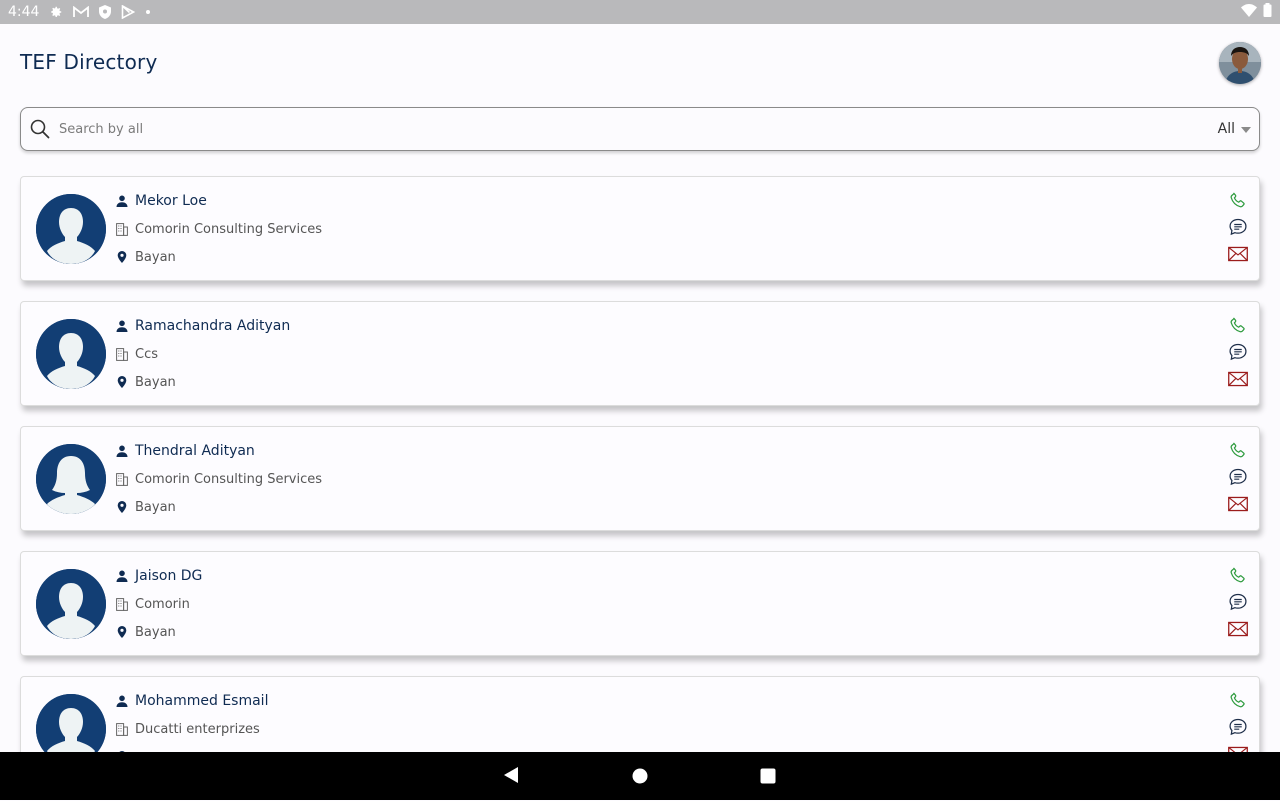  I want to click on contact-company: Comorin, so click(162, 604).